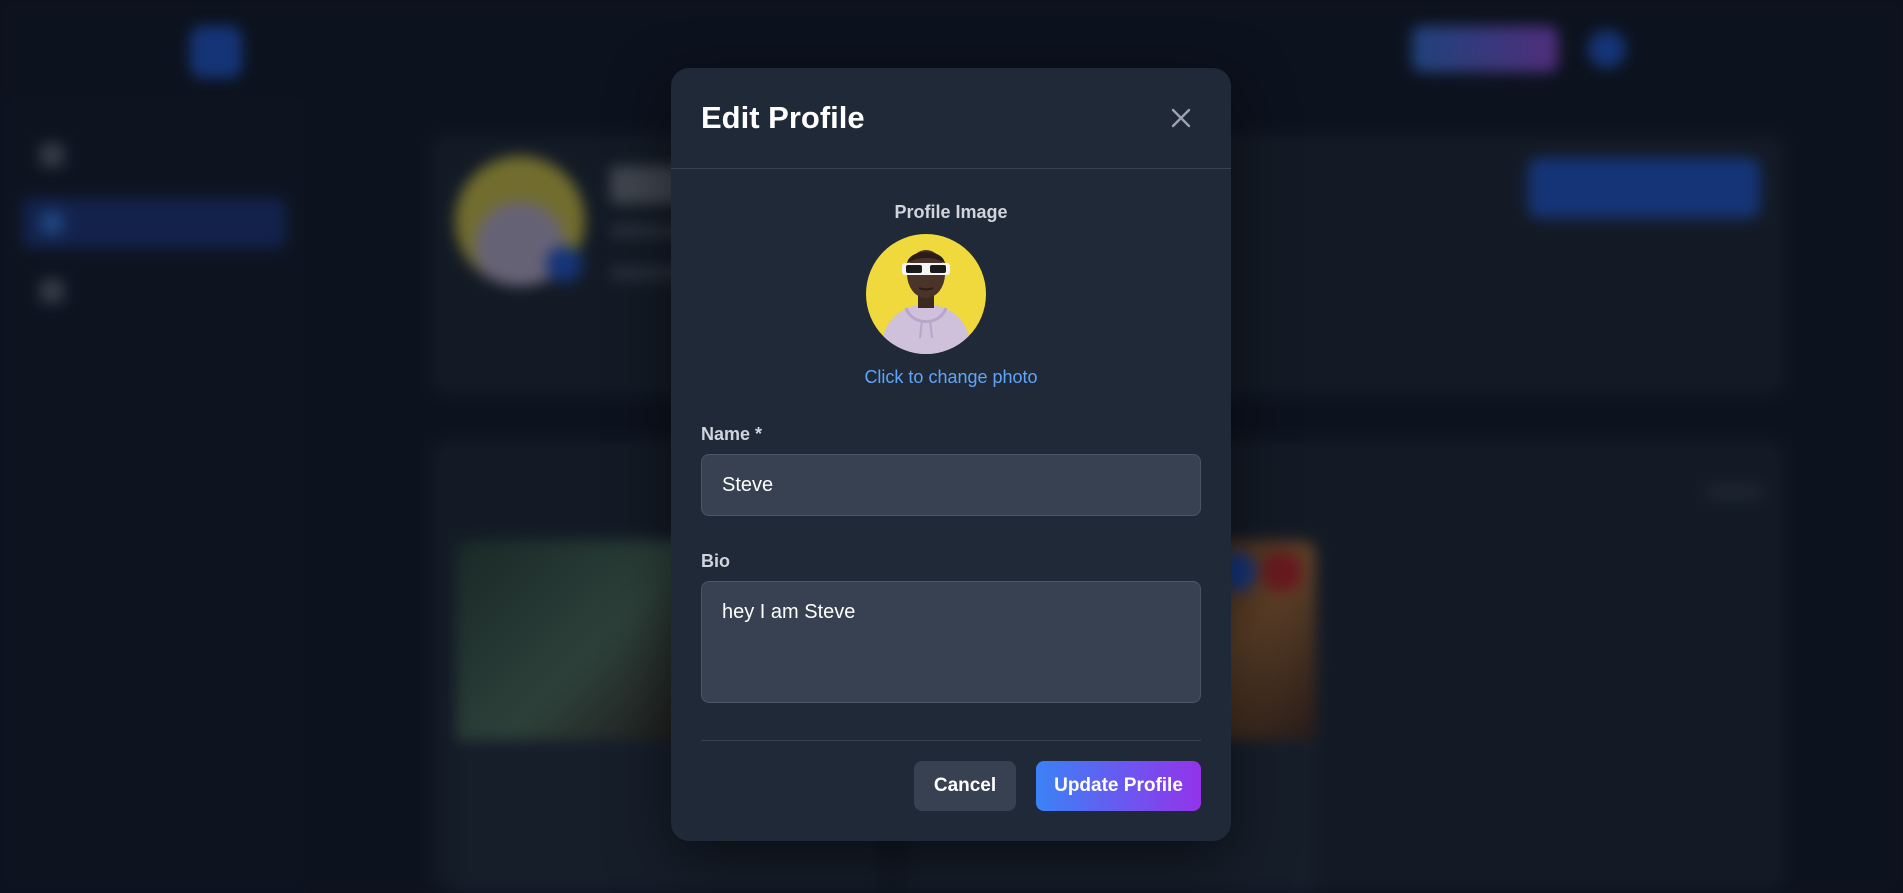 Image resolution: width=1903 pixels, height=893 pixels. Describe the element at coordinates (783, 117) in the screenshot. I see `modal-title: Edit Profile` at that location.